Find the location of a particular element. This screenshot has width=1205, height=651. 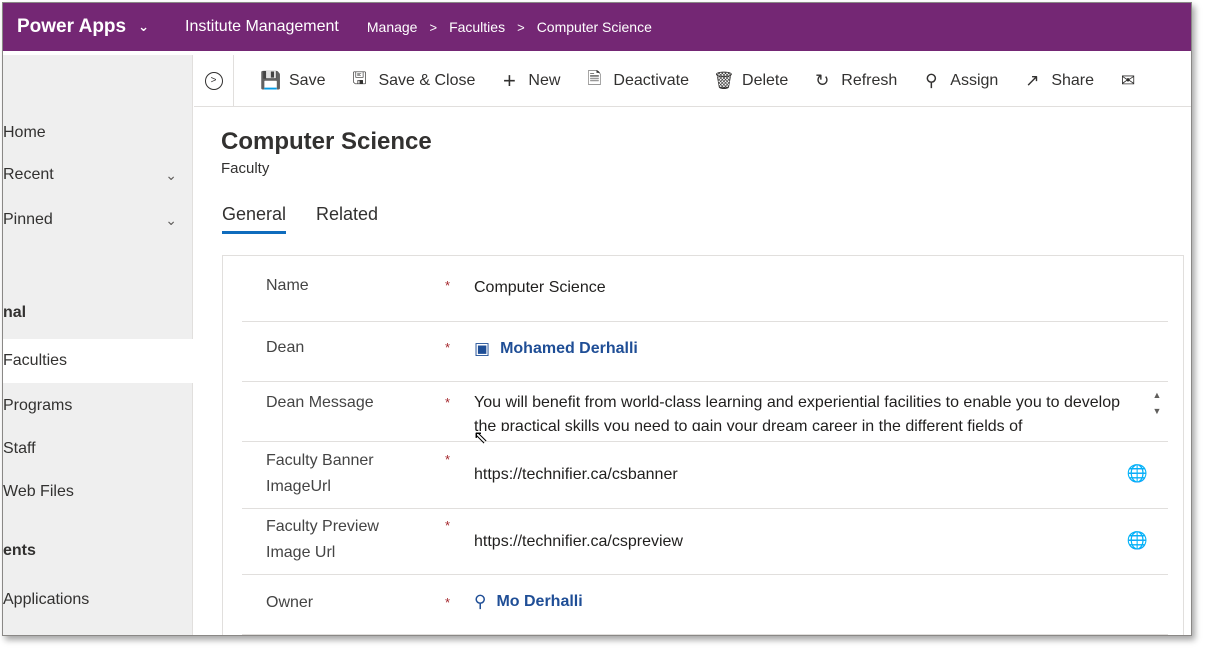

collapse-button: > is located at coordinates (214, 80).